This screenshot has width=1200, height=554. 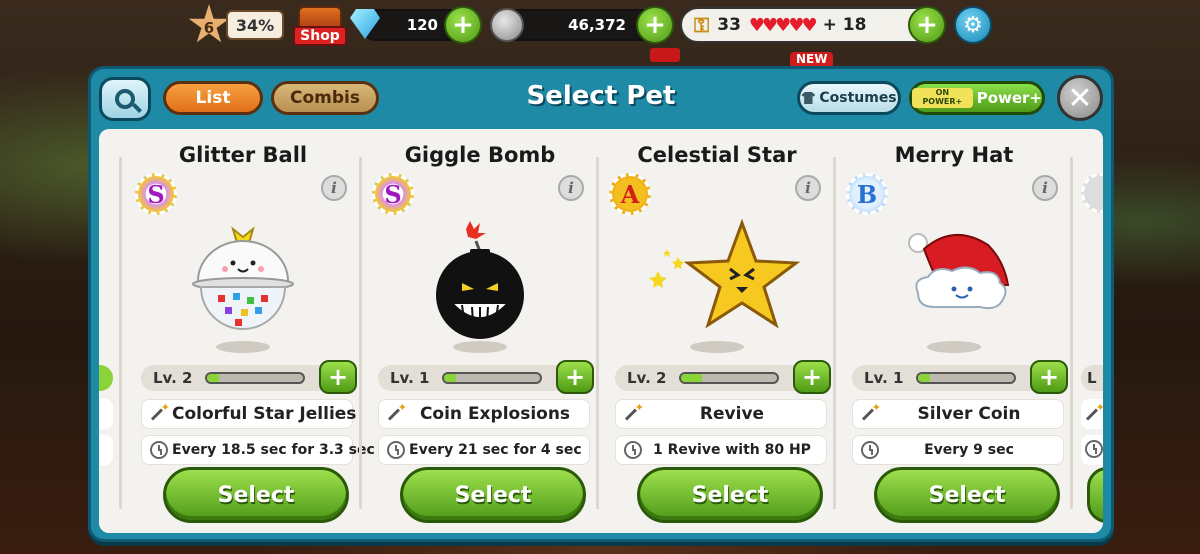 I want to click on hearts-bonus: + 18, so click(x=844, y=25).